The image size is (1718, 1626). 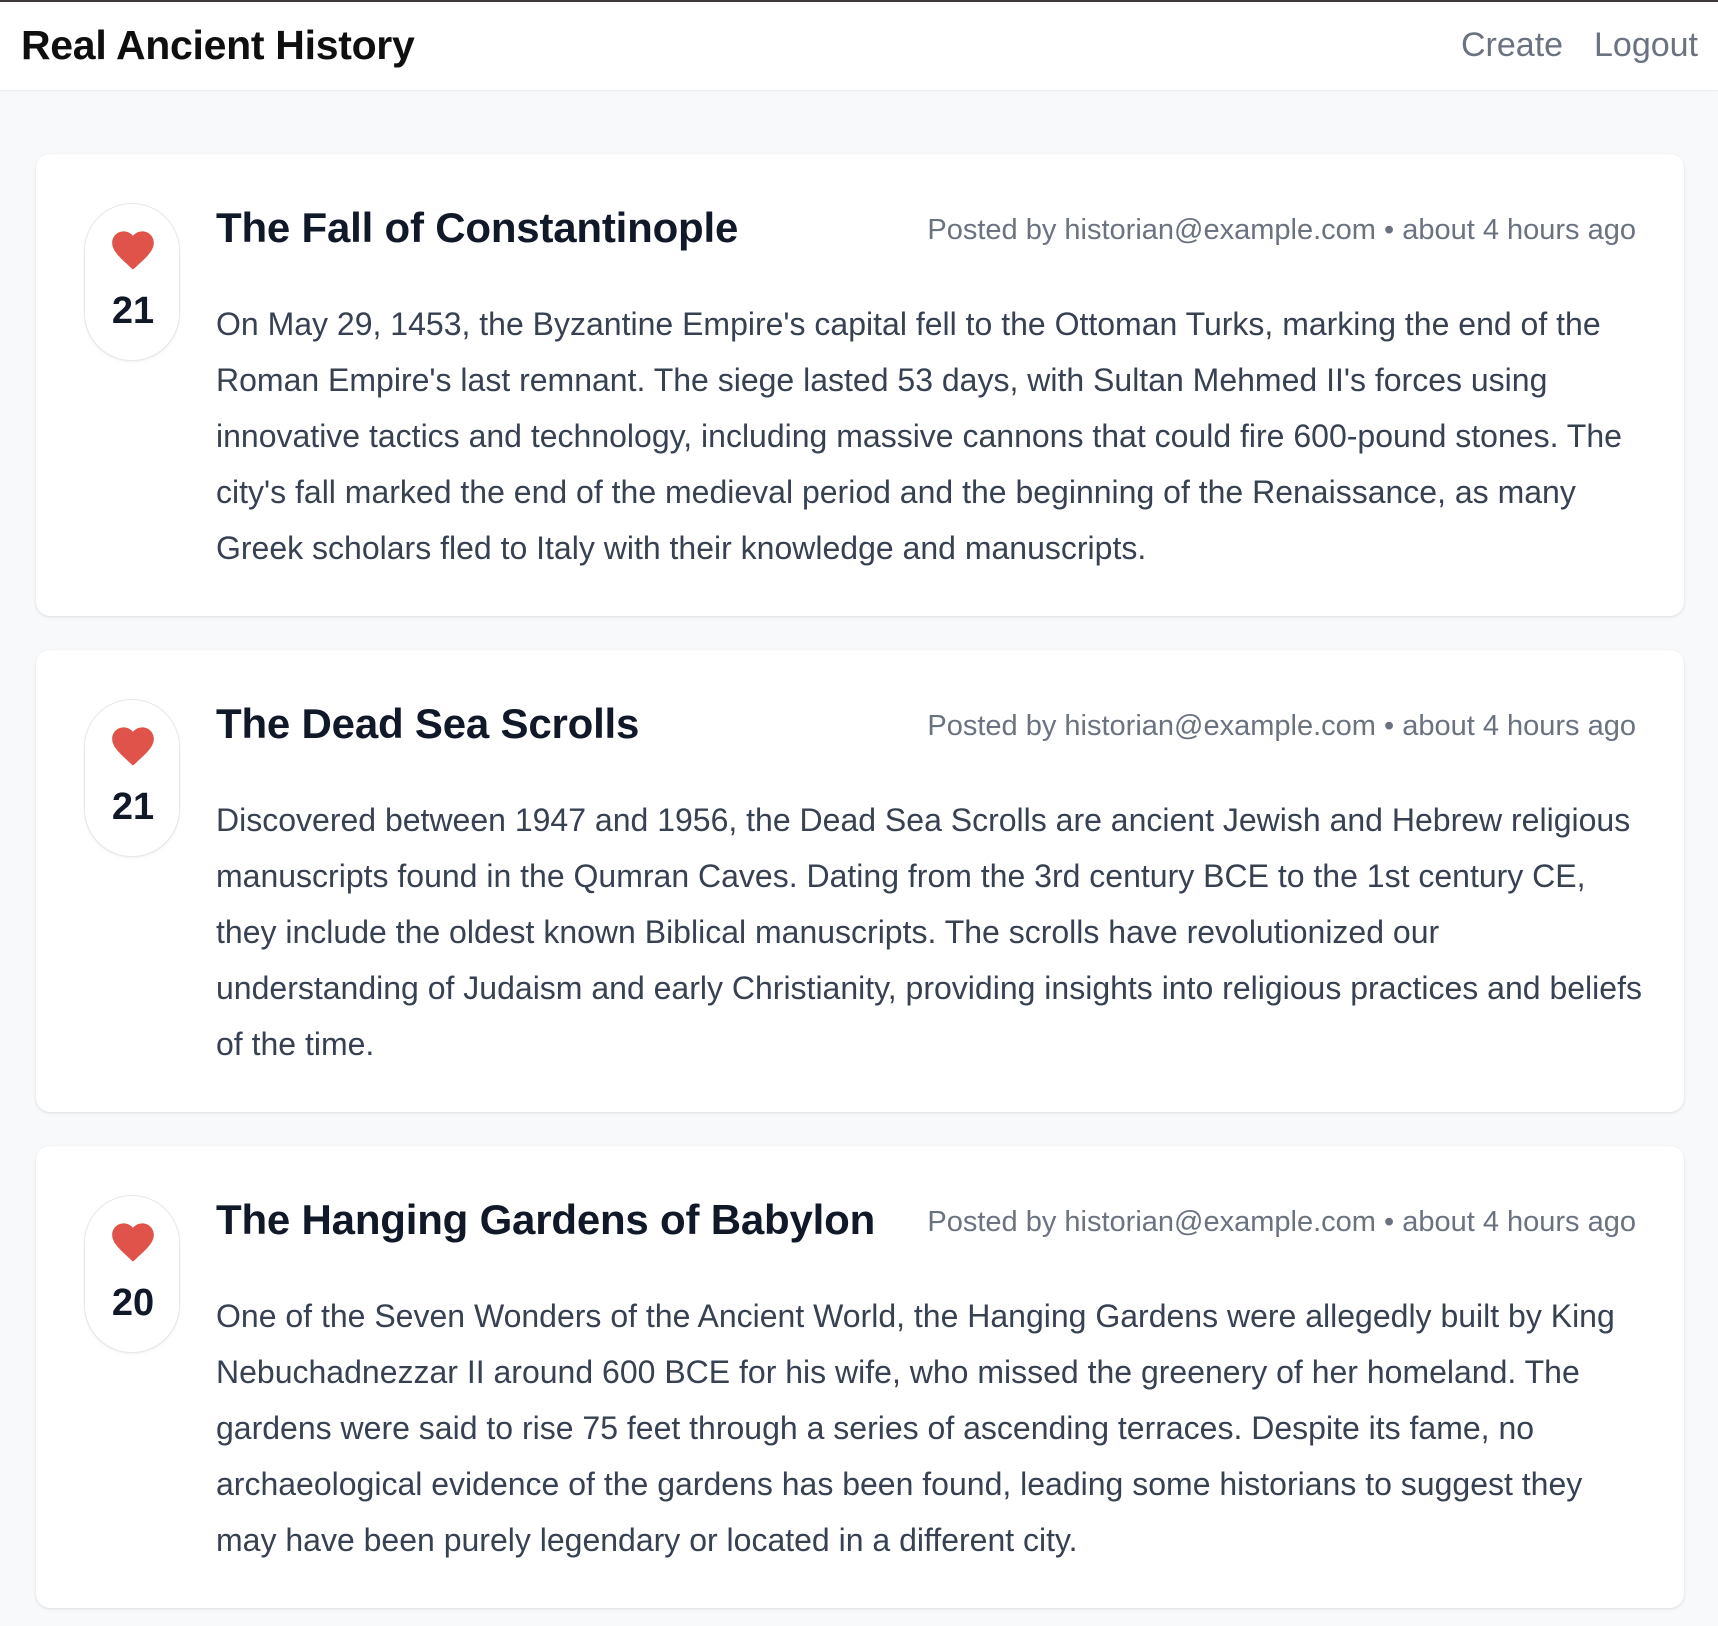 I want to click on like-count: 20, so click(x=133, y=1303).